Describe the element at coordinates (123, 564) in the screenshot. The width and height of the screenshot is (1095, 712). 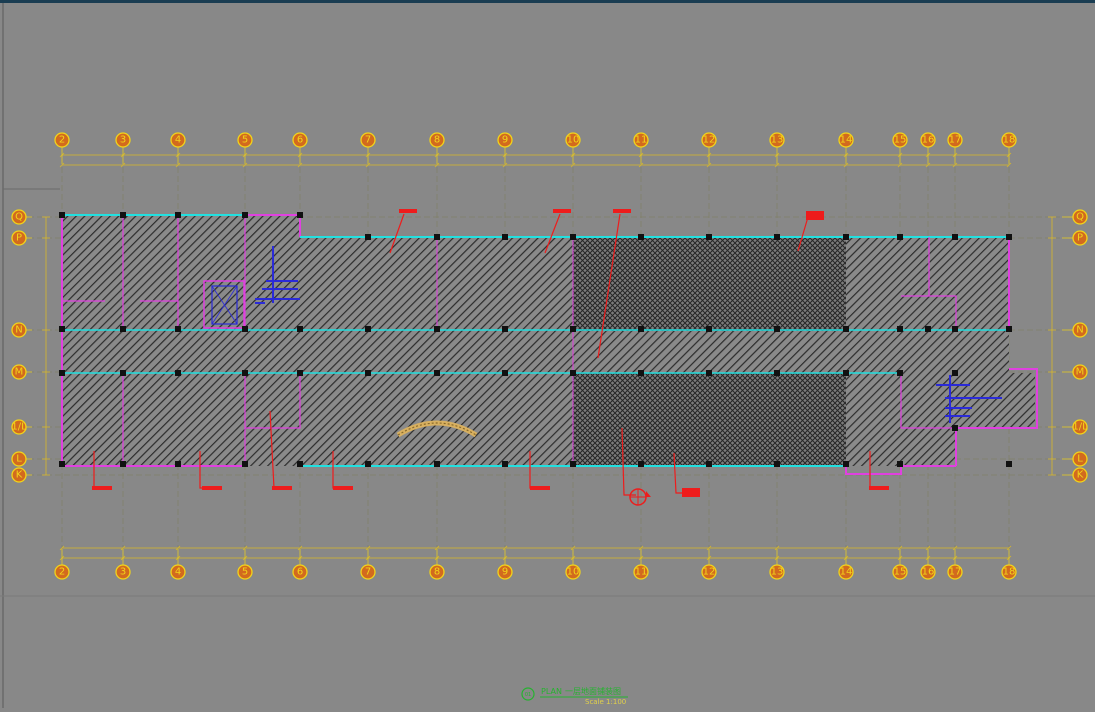
I see `grid-bubble-3-bottom: 3` at that location.